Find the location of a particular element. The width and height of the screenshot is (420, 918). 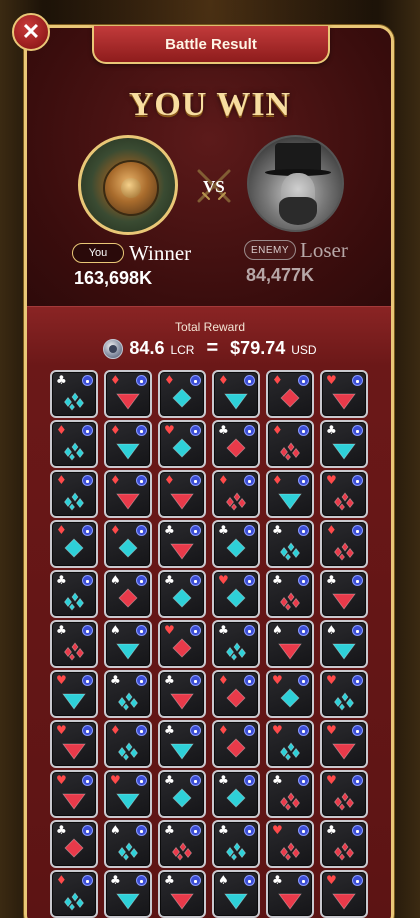

player-avatar is located at coordinates (128, 185).